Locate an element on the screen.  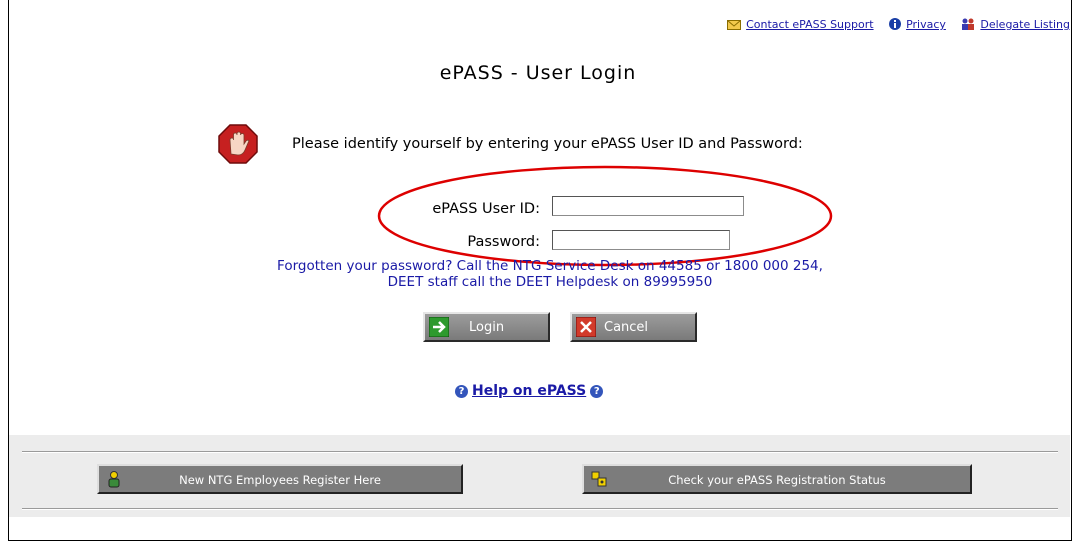
info-icon is located at coordinates (895, 25).